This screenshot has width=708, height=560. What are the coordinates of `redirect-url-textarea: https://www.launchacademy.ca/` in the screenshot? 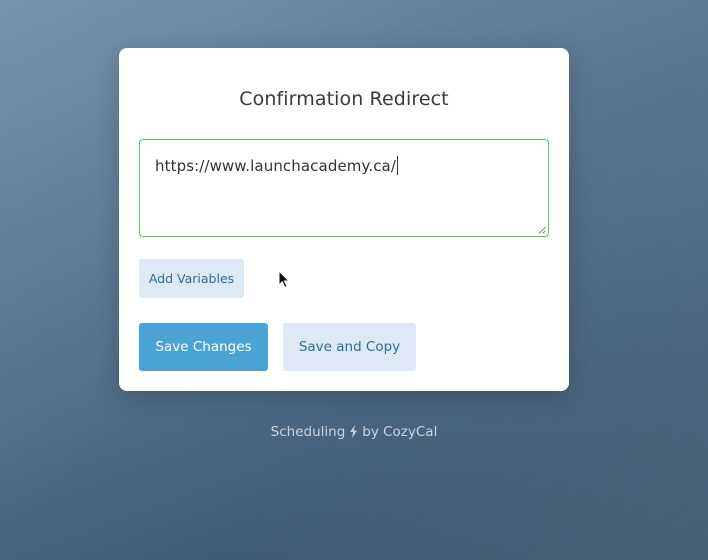 It's located at (344, 188).